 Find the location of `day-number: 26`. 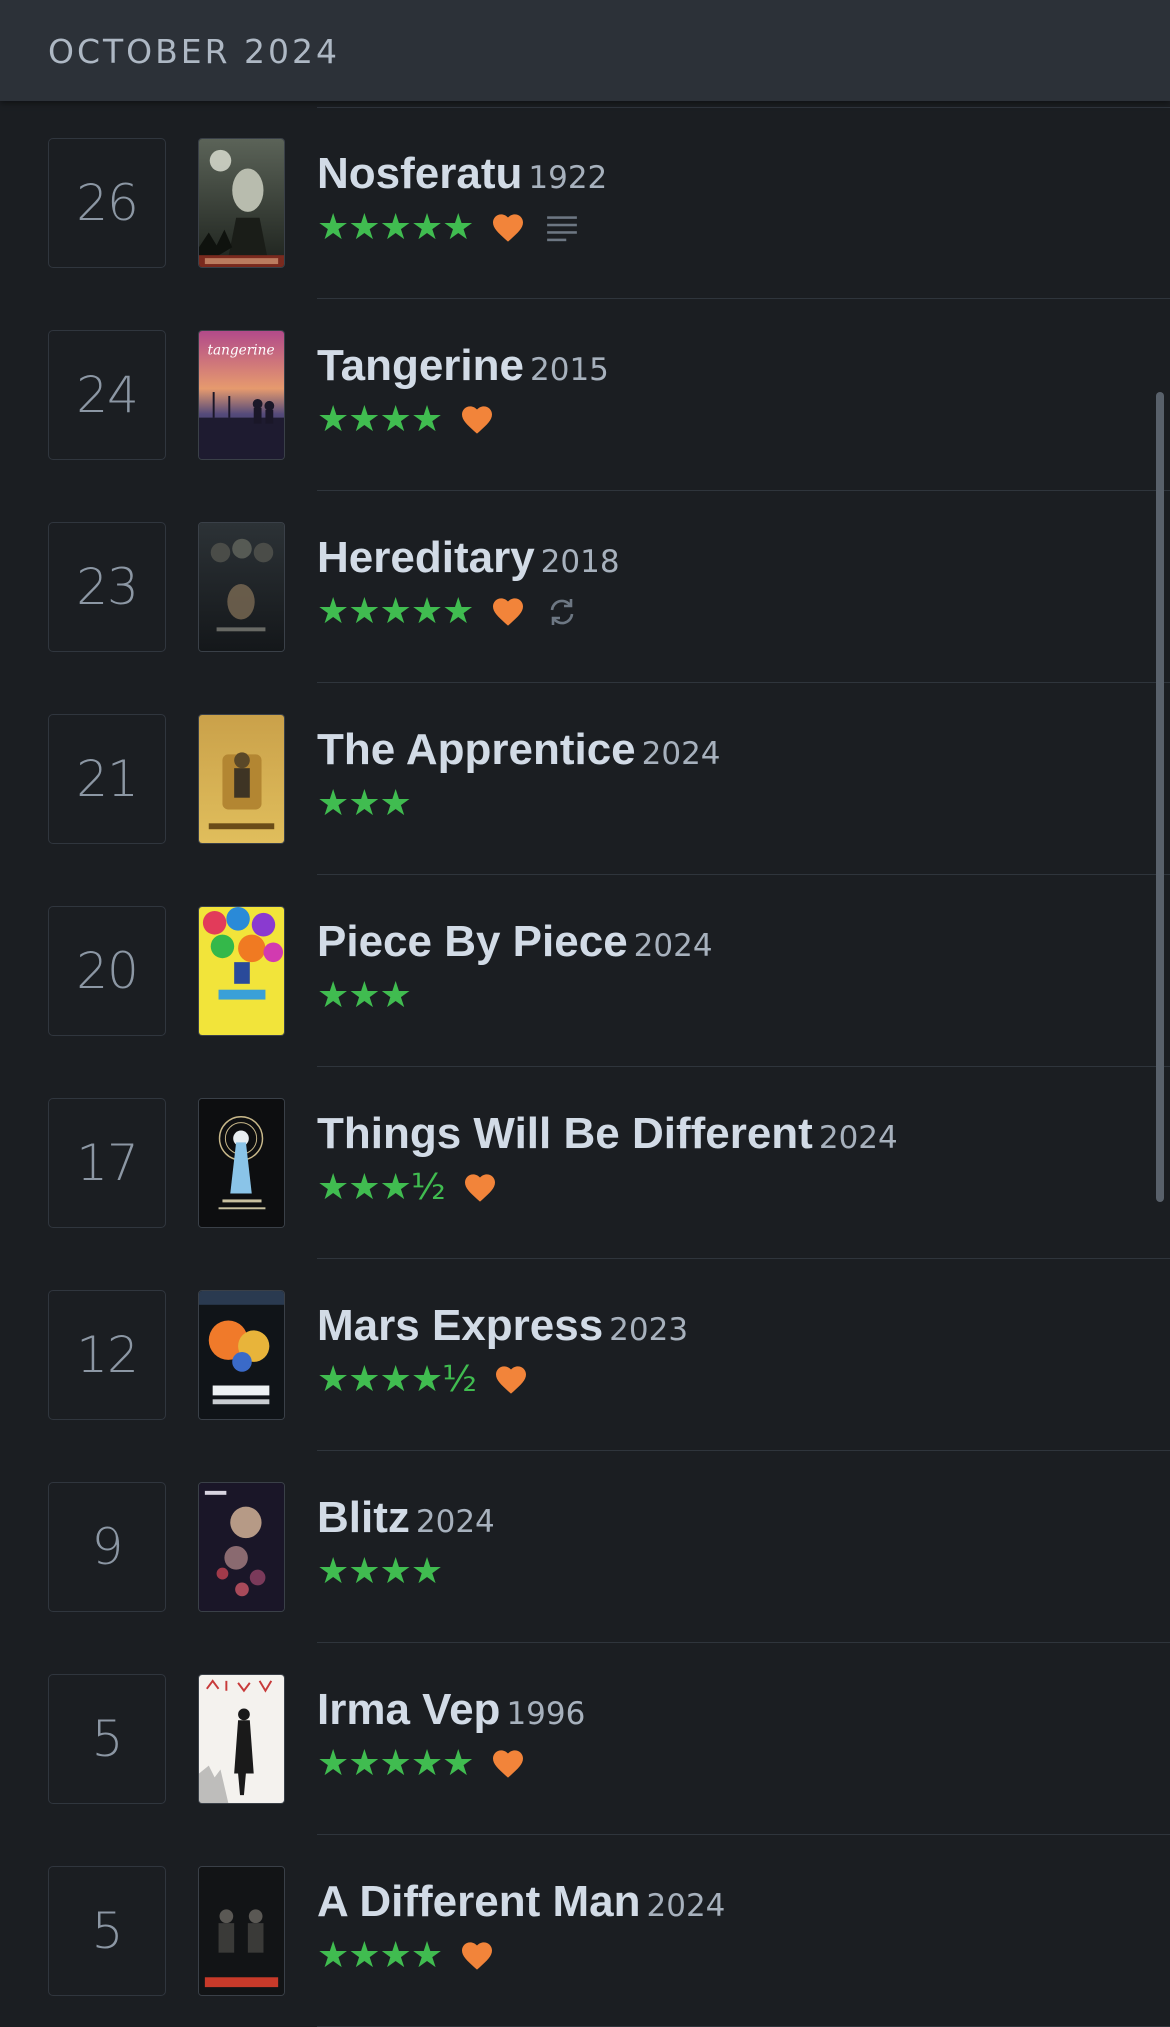

day-number: 26 is located at coordinates (107, 203).